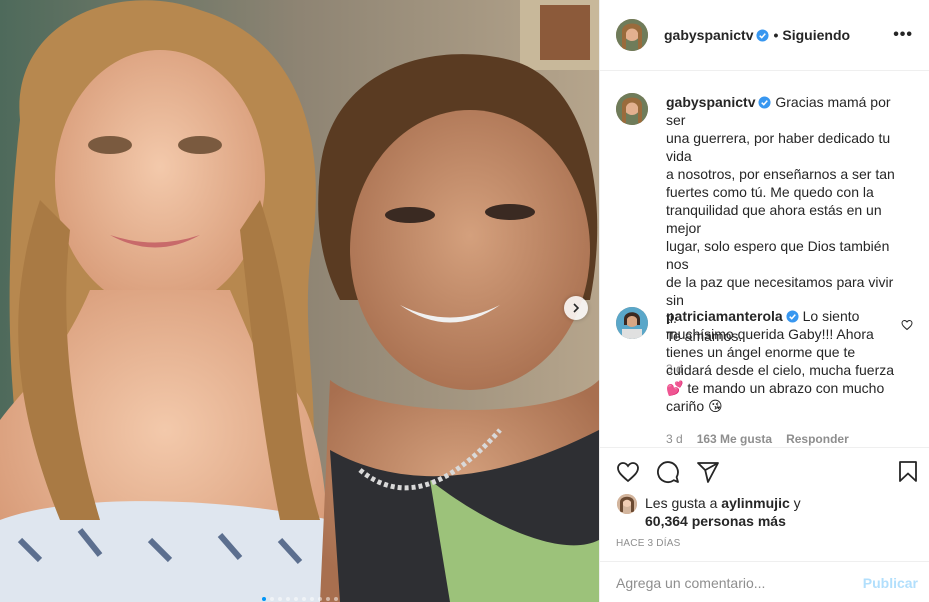 The image size is (929, 602). I want to click on comment-line: tienes un ángel enorme que te, so click(761, 352).